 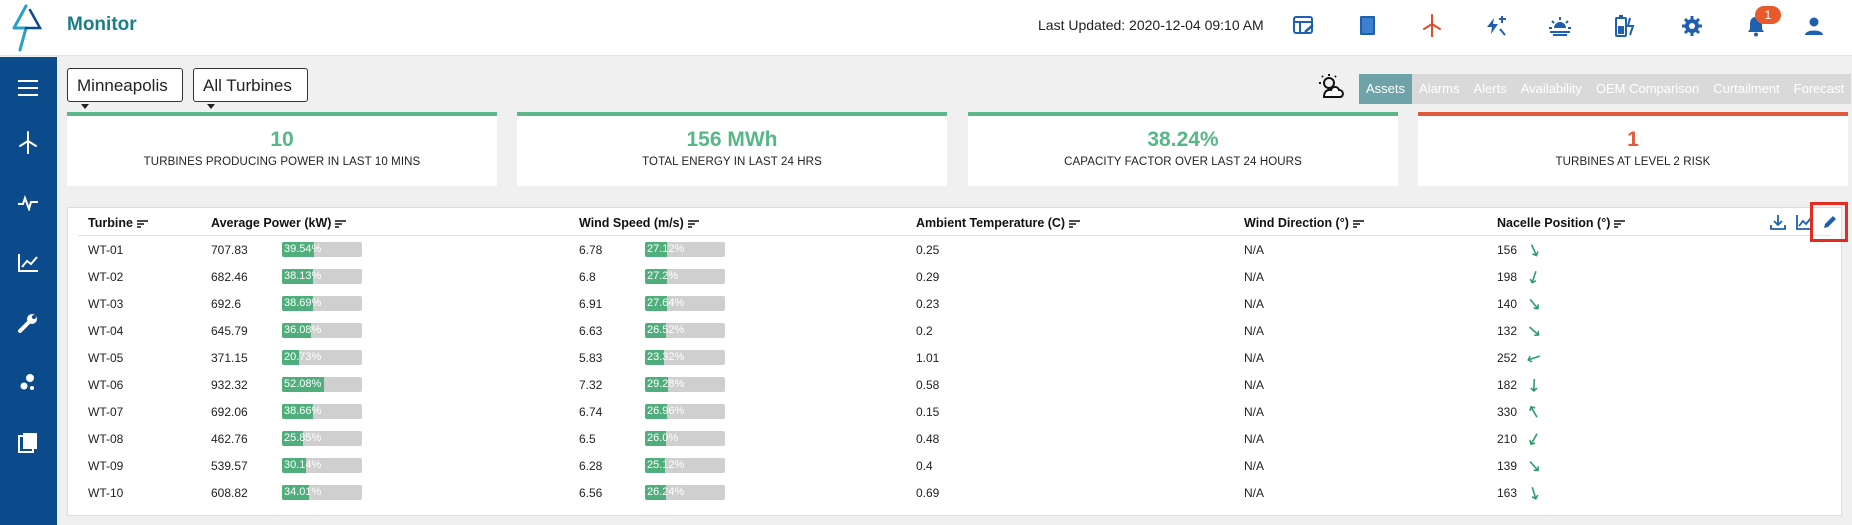 What do you see at coordinates (1560, 26) in the screenshot?
I see `sunset-icon` at bounding box center [1560, 26].